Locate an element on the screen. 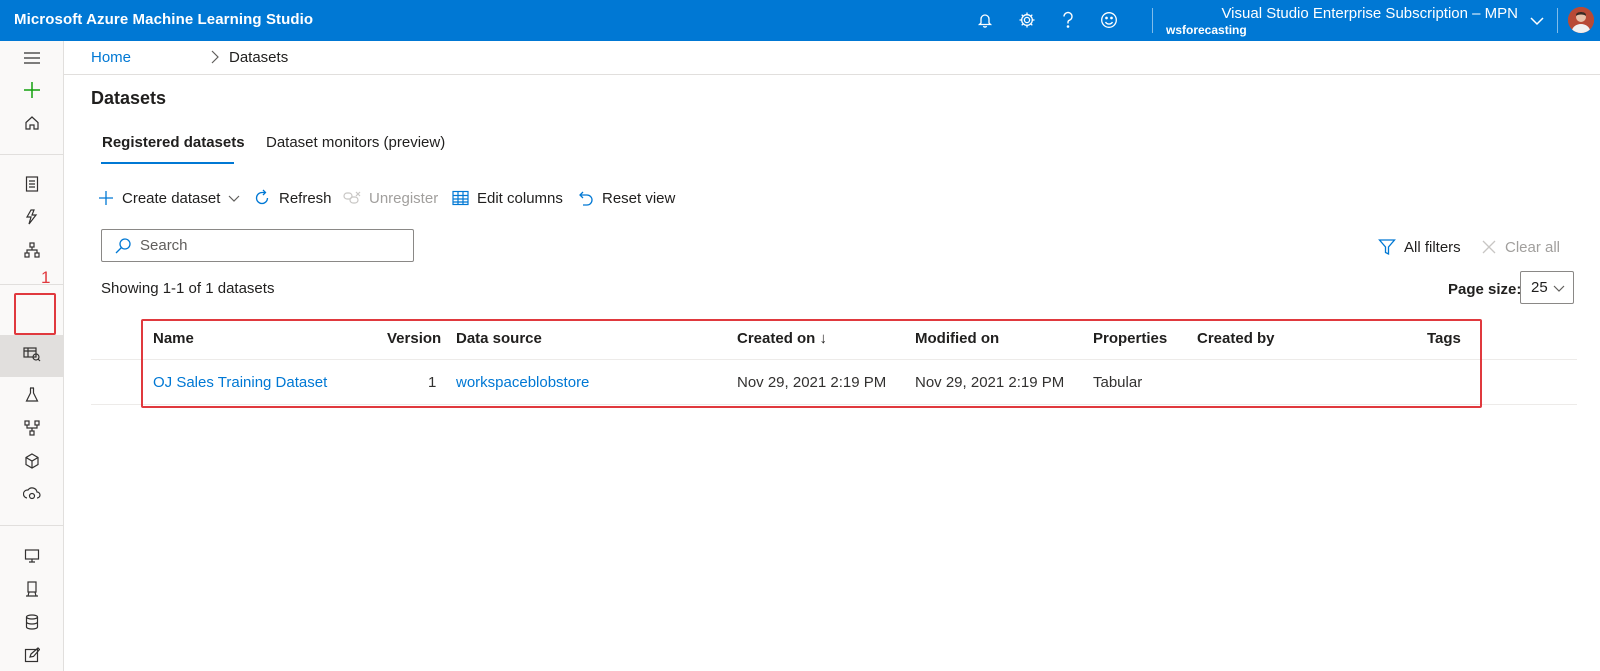 The width and height of the screenshot is (1600, 671). datastores-icon is located at coordinates (32, 622).